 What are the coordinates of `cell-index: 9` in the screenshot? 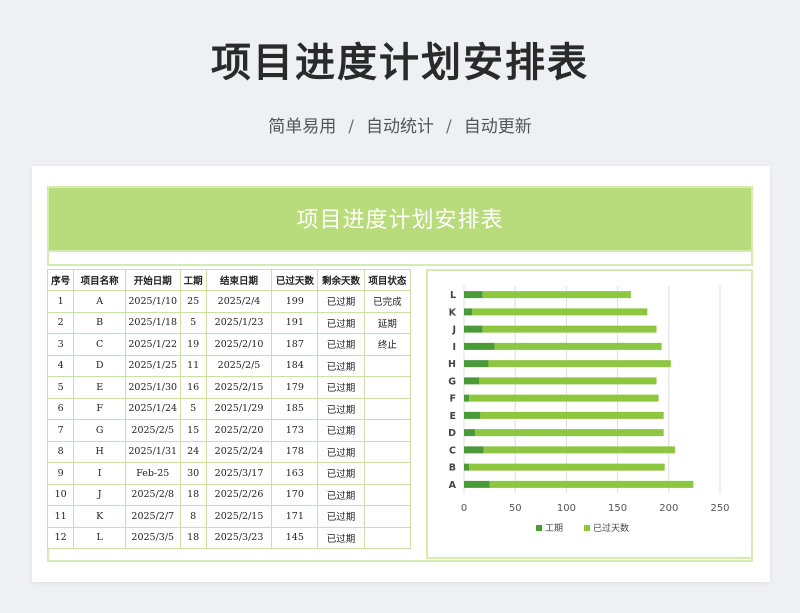 It's located at (60, 473).